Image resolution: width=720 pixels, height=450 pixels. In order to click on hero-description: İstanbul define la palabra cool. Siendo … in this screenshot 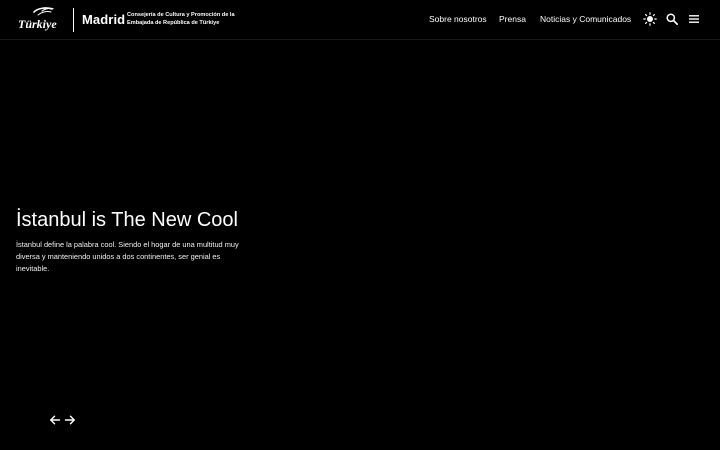, I will do `click(127, 256)`.